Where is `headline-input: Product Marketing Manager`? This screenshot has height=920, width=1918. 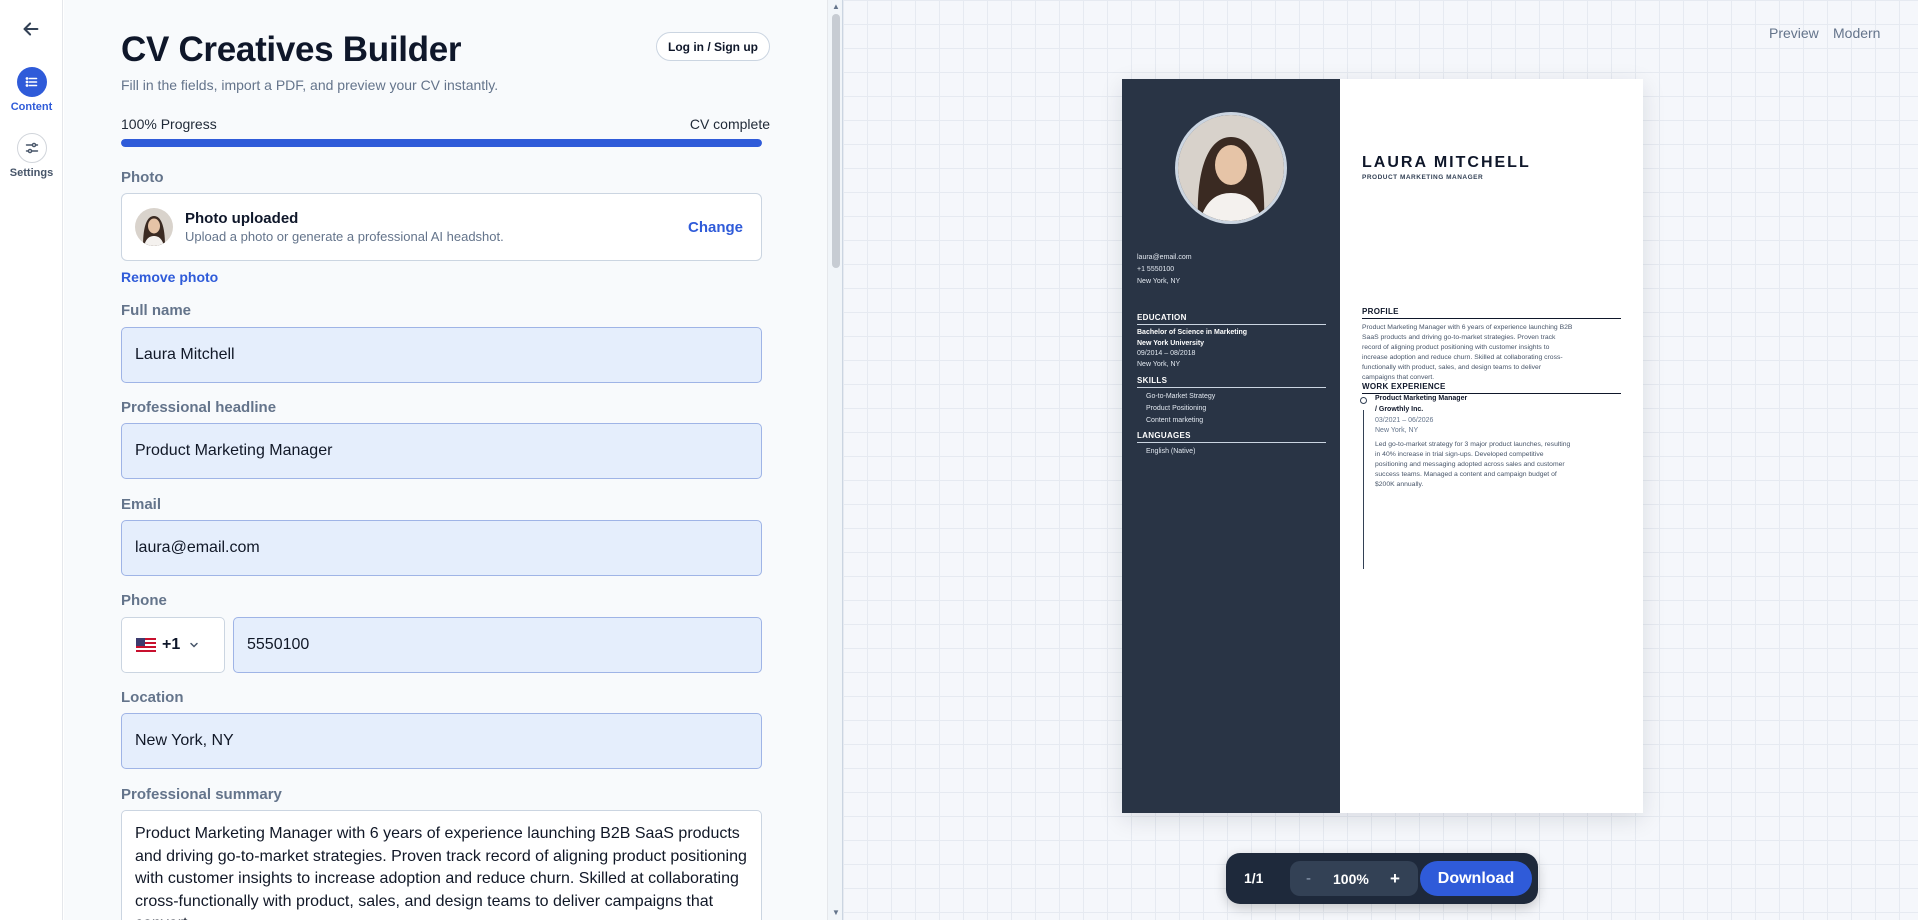 headline-input: Product Marketing Manager is located at coordinates (441, 451).